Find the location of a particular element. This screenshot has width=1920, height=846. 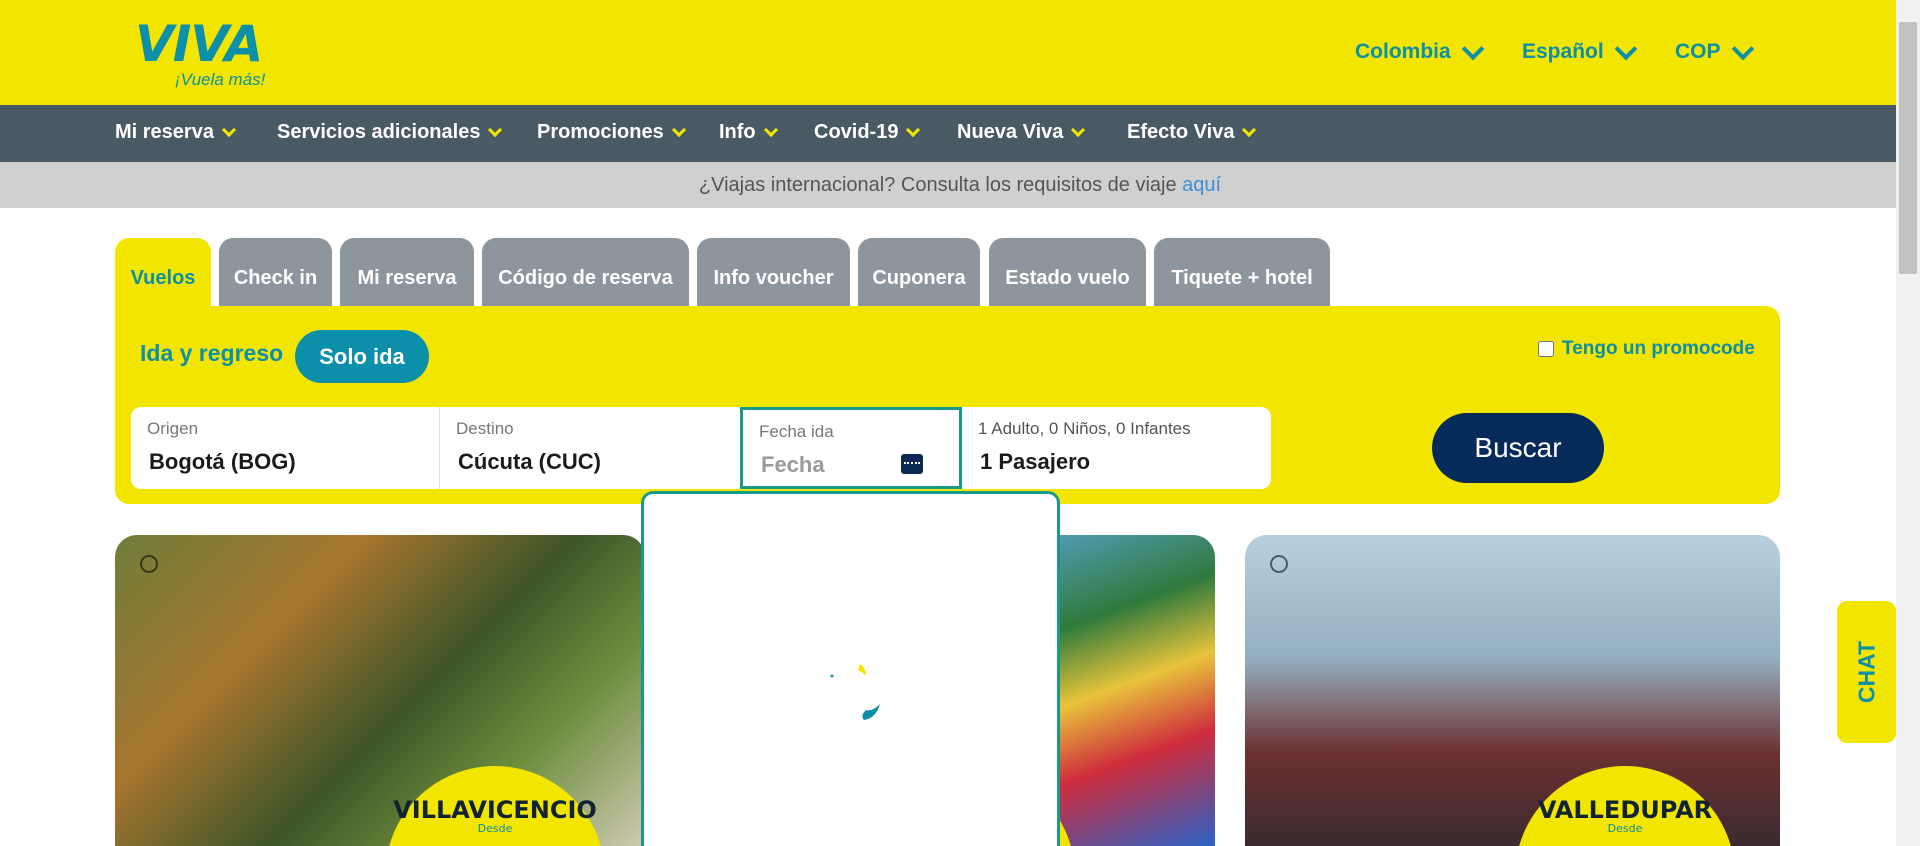

tab-mi-reserva: Mi reserva is located at coordinates (407, 273).